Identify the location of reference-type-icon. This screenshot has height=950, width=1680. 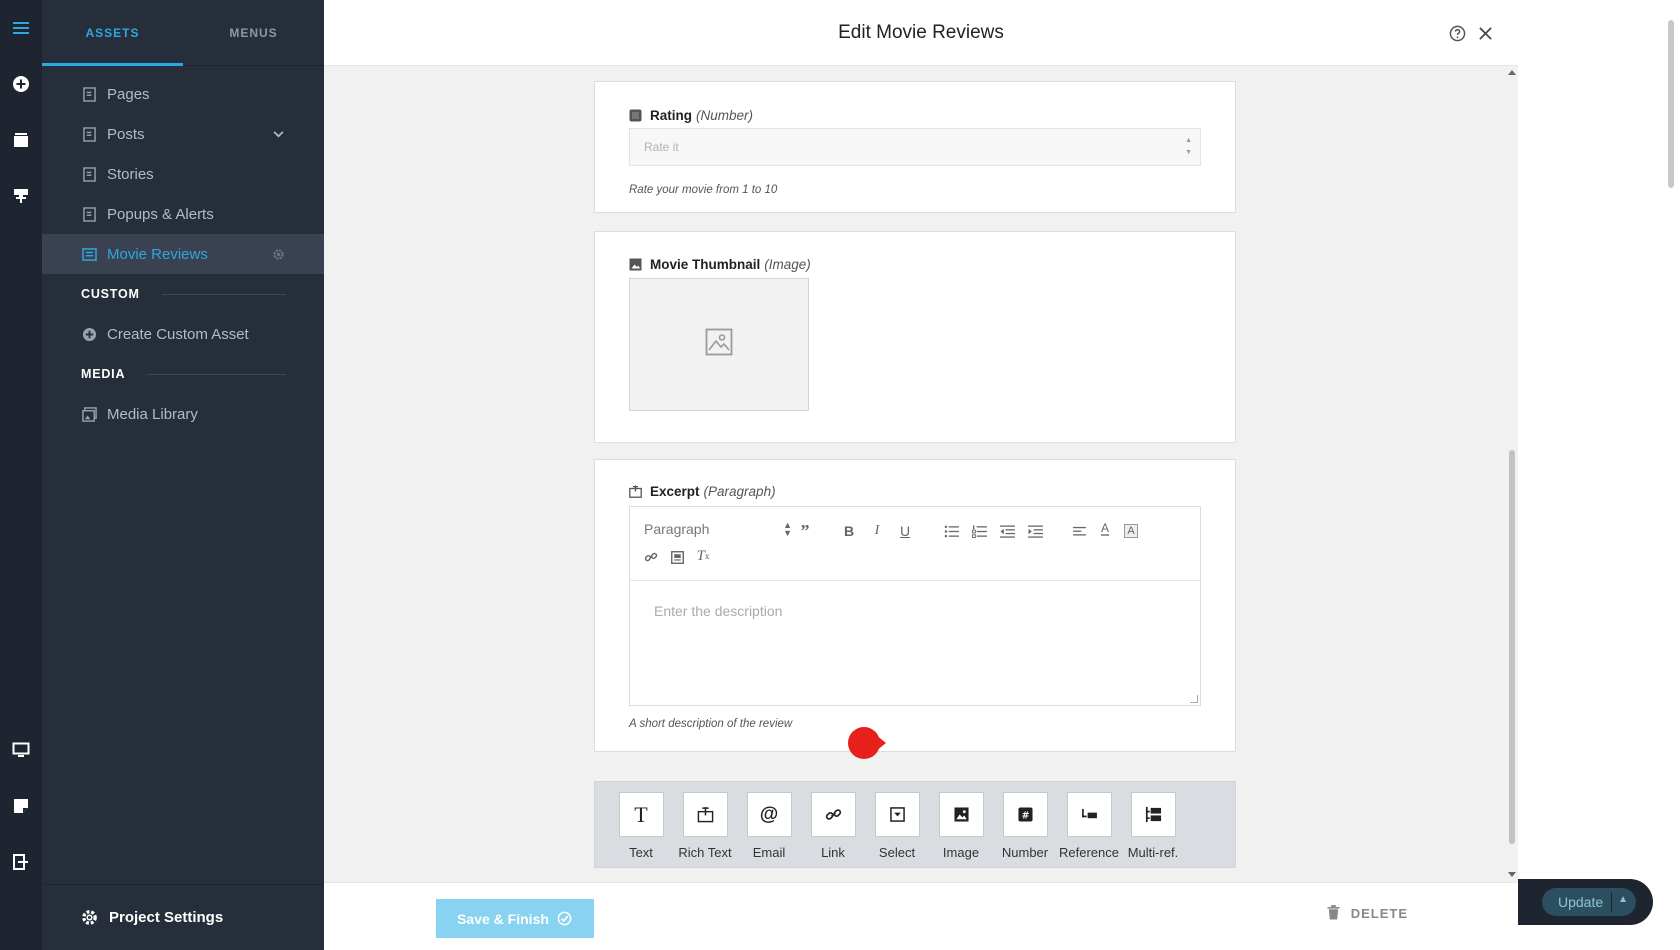
(1089, 814).